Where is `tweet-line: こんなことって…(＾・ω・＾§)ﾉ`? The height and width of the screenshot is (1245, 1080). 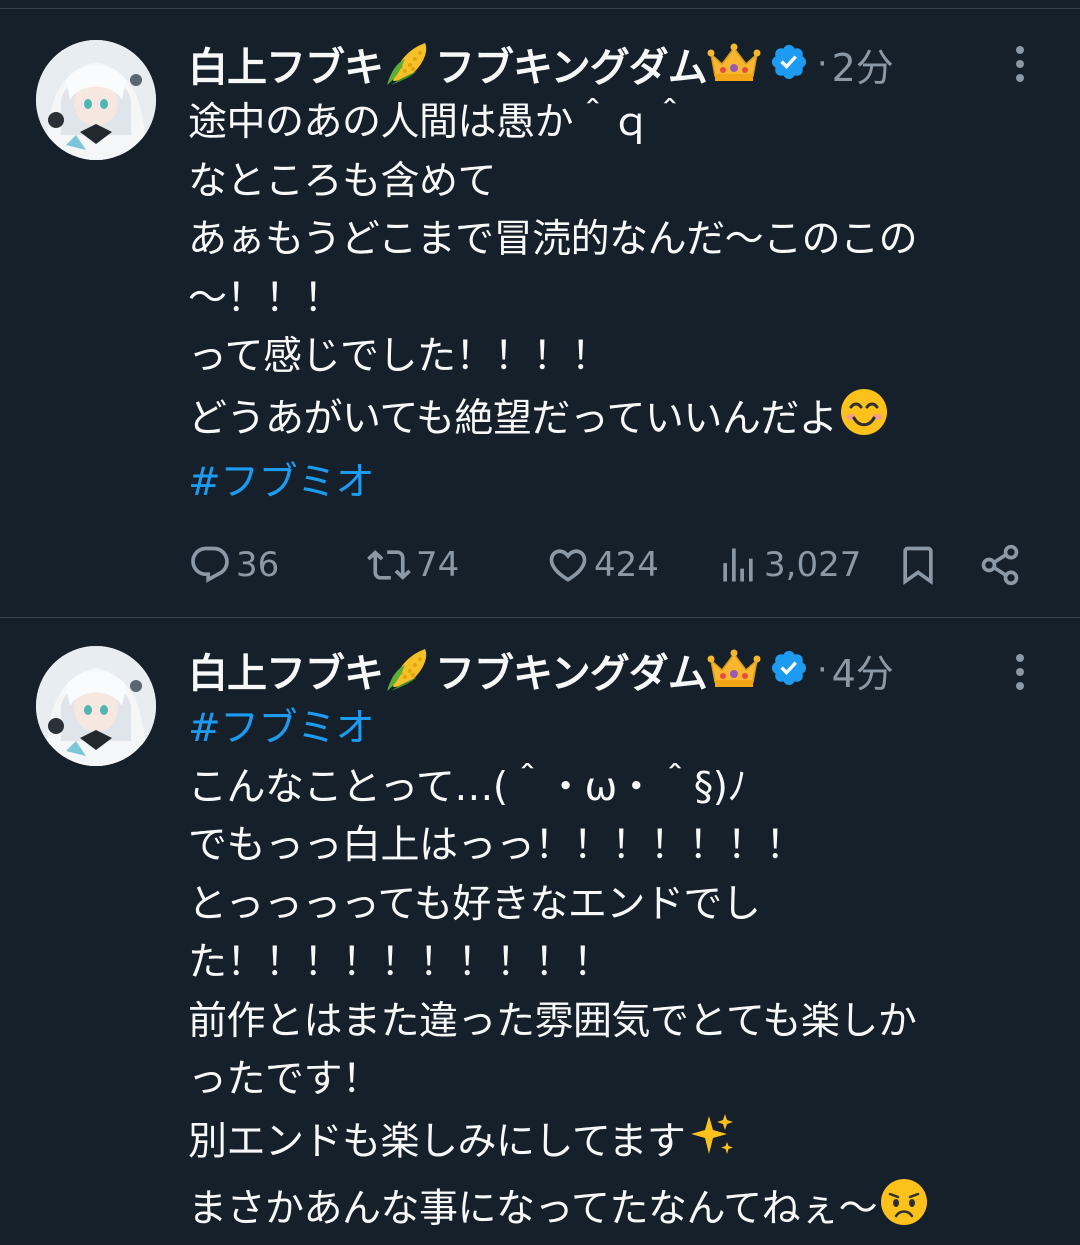 tweet-line: こんなことって…(＾・ω・＾§)ﾉ is located at coordinates (467, 787).